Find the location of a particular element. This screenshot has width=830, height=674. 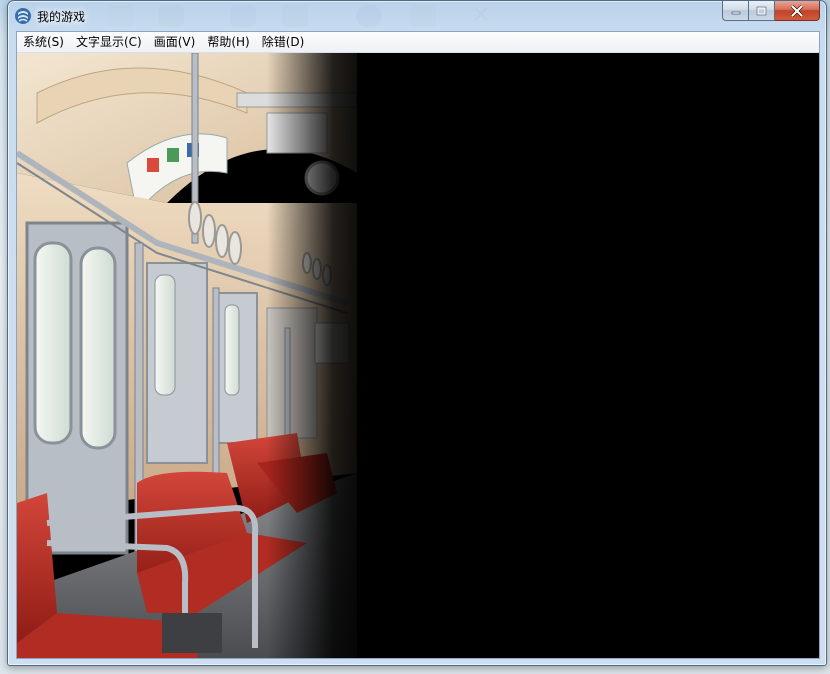

caption-buttons is located at coordinates (771, 11).